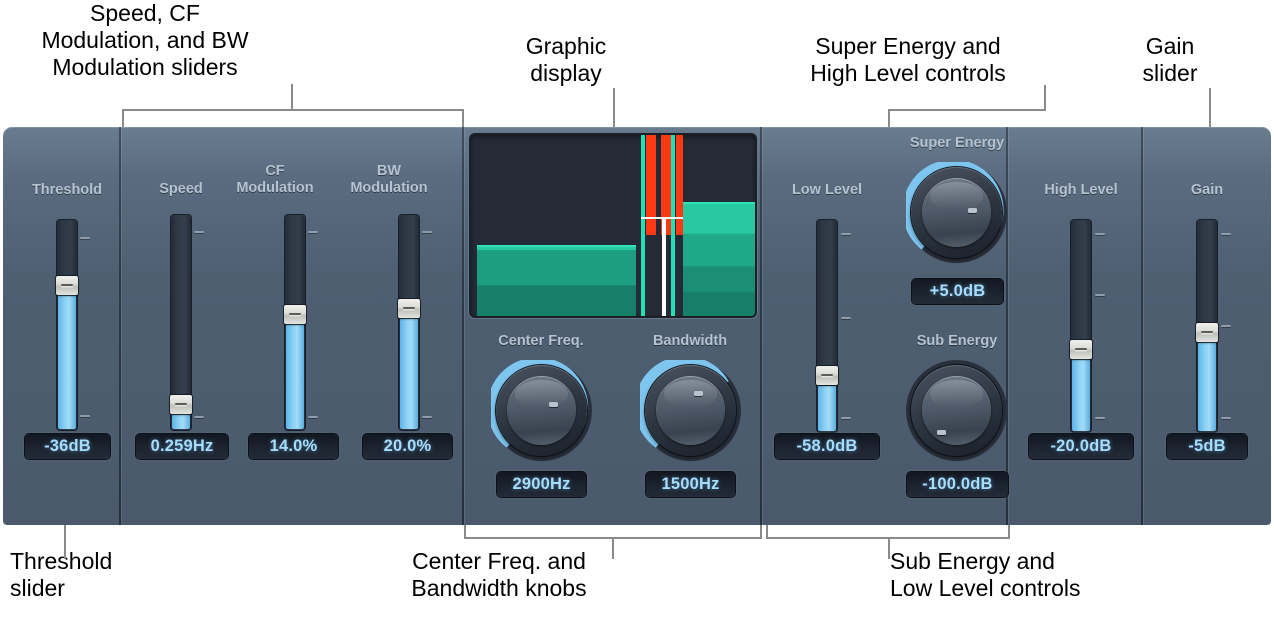 The image size is (1274, 622). I want to click on sub-energy-knob-graphic, so click(956, 410).